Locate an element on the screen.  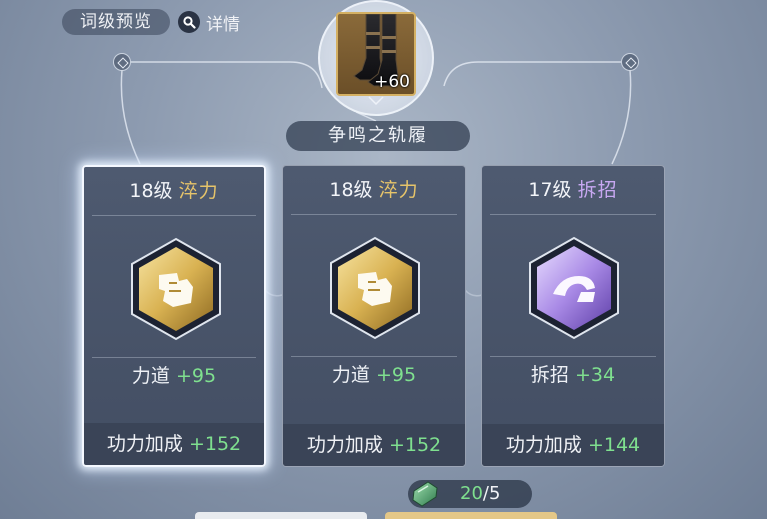
left-connector-node is located at coordinates (122, 62).